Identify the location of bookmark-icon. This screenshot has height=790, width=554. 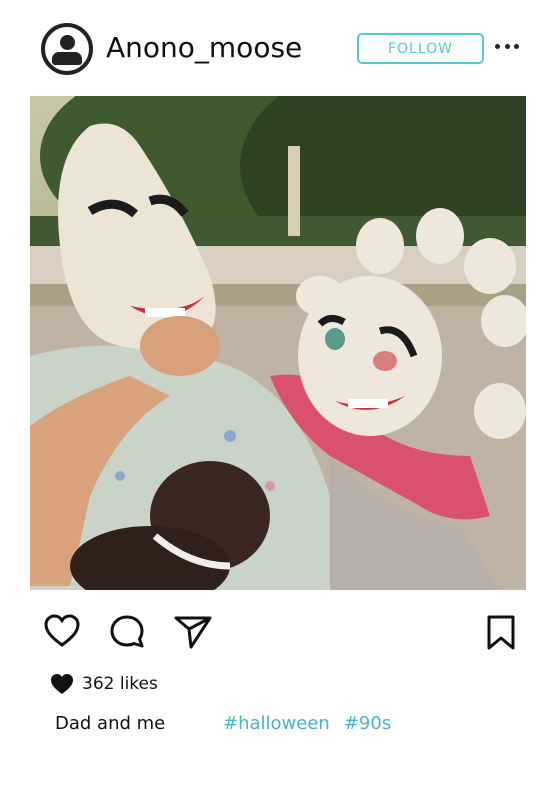
(501, 632).